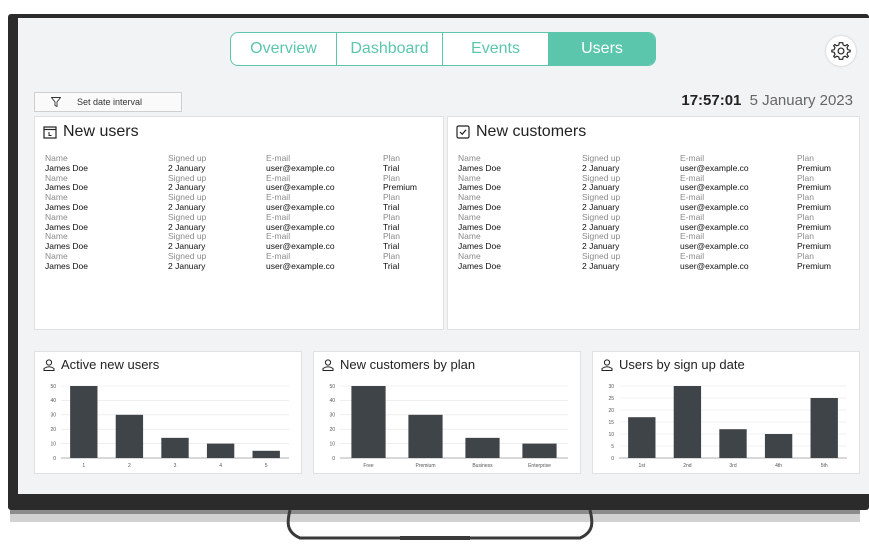 Image resolution: width=869 pixels, height=545 pixels. What do you see at coordinates (91, 132) in the screenshot?
I see `new-users-title: New users` at bounding box center [91, 132].